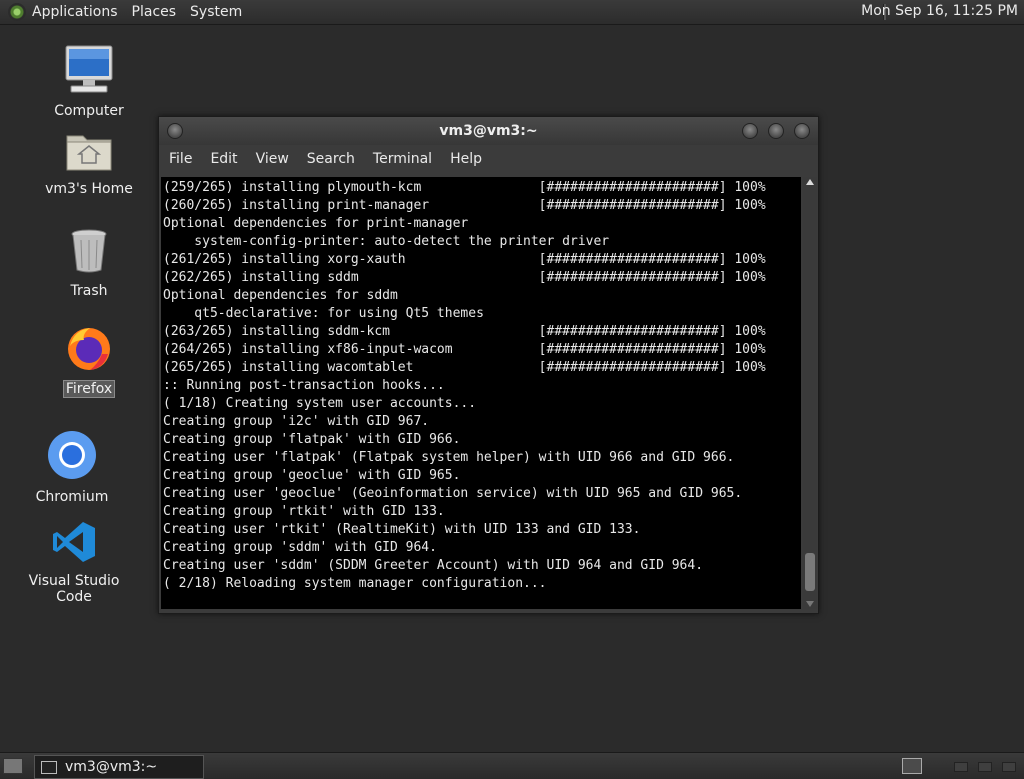  Describe the element at coordinates (402, 159) in the screenshot. I see `menu-terminal: Terminal` at that location.